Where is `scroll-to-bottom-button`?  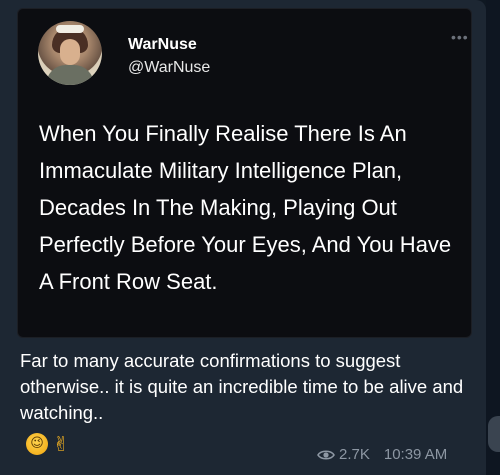
scroll-to-bottom-button is located at coordinates (494, 434).